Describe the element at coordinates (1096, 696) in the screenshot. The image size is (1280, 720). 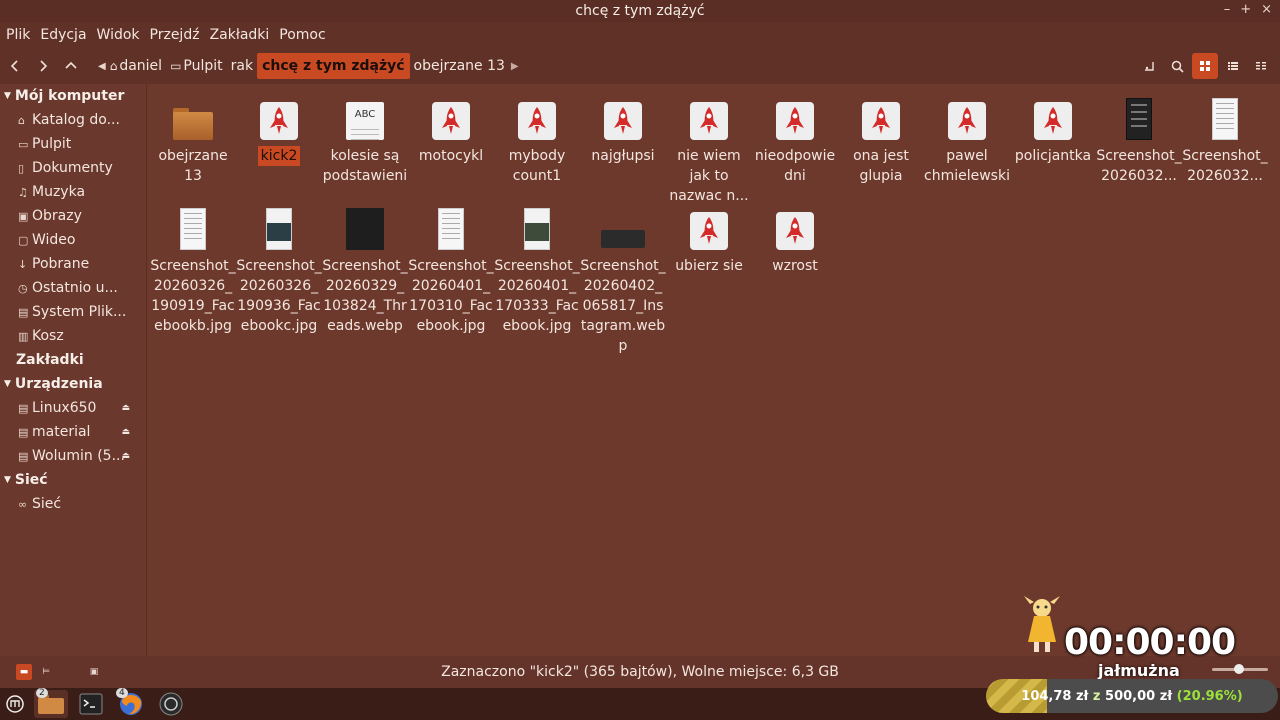
I see `donation-separator: z` at that location.